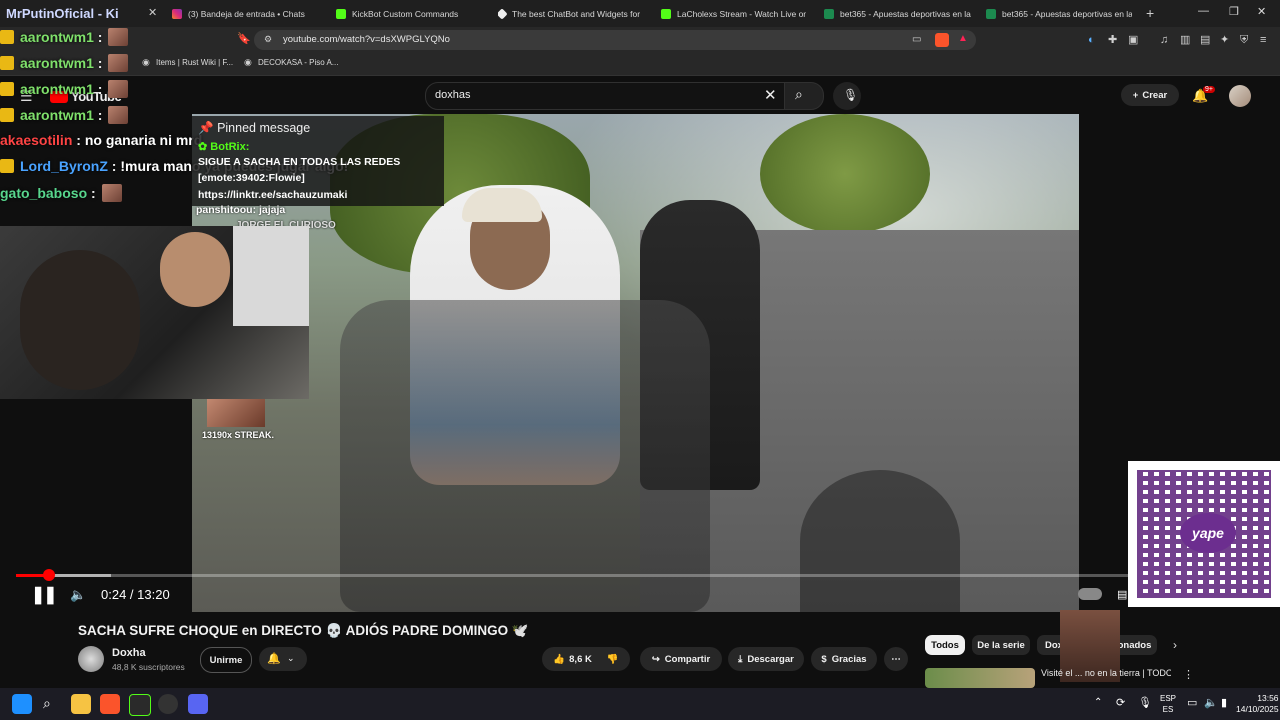 Image resolution: width=1280 pixels, height=720 pixels. What do you see at coordinates (572, 659) in the screenshot?
I see `like-button: 👍 8,6 K` at bounding box center [572, 659].